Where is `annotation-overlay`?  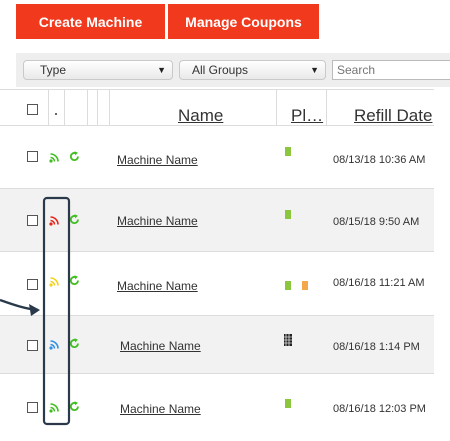
annotation-overlay is located at coordinates (35, 311).